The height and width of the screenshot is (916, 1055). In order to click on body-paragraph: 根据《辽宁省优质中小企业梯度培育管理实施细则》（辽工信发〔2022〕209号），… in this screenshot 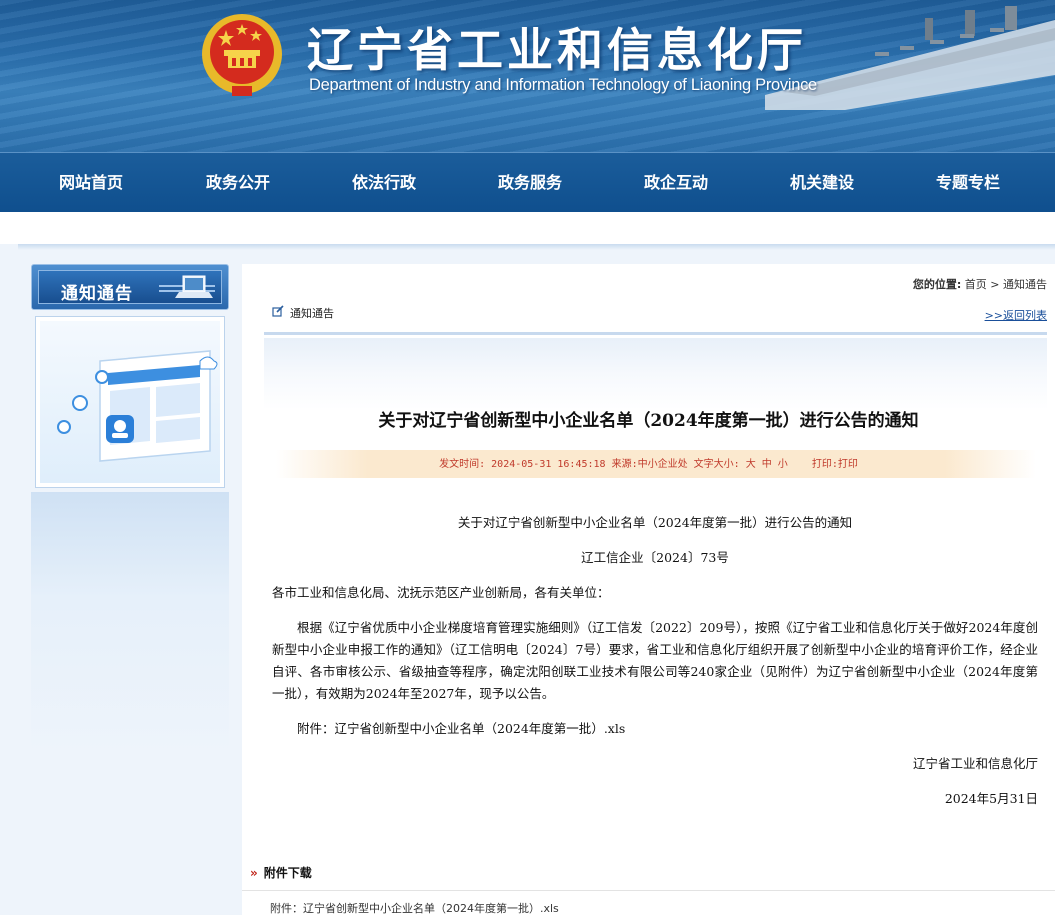, I will do `click(655, 660)`.